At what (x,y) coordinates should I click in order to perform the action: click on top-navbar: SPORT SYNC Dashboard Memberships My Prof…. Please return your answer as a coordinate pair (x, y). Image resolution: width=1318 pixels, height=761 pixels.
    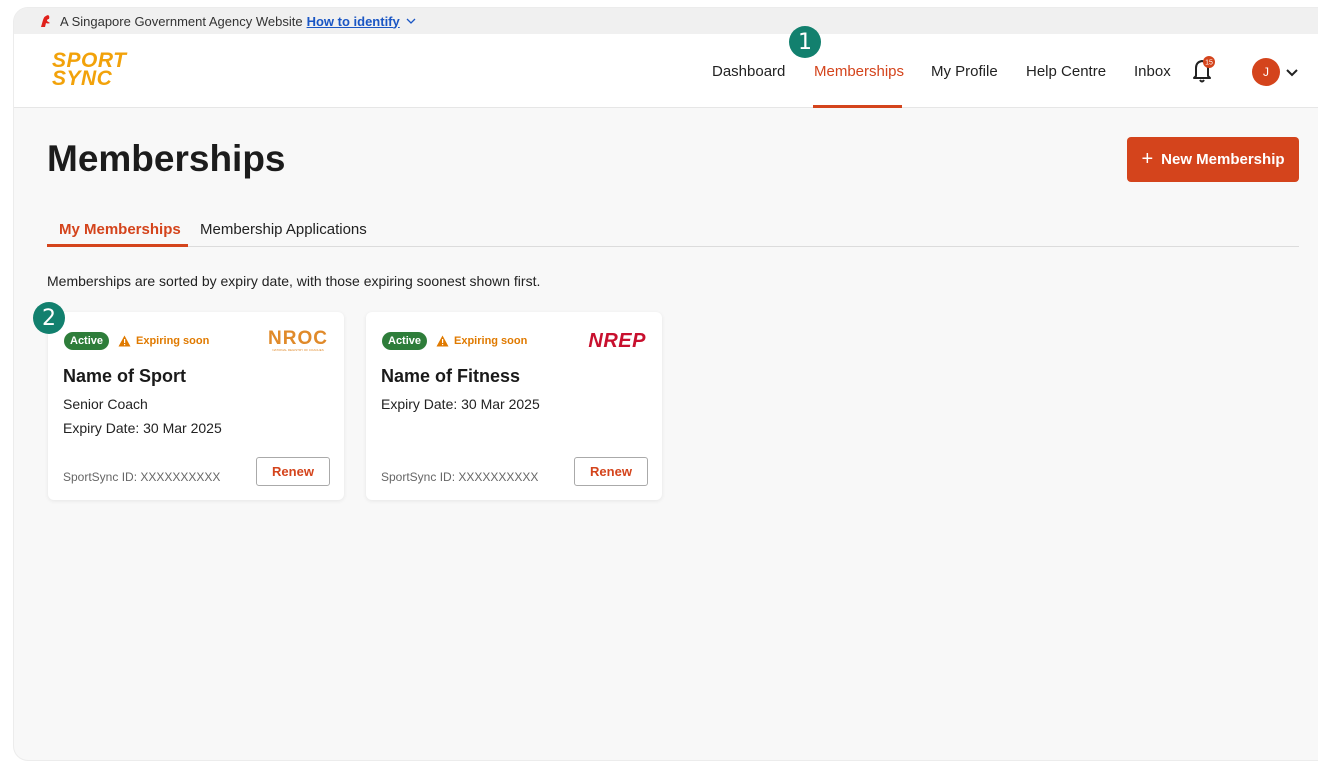
    Looking at the image, I should click on (666, 71).